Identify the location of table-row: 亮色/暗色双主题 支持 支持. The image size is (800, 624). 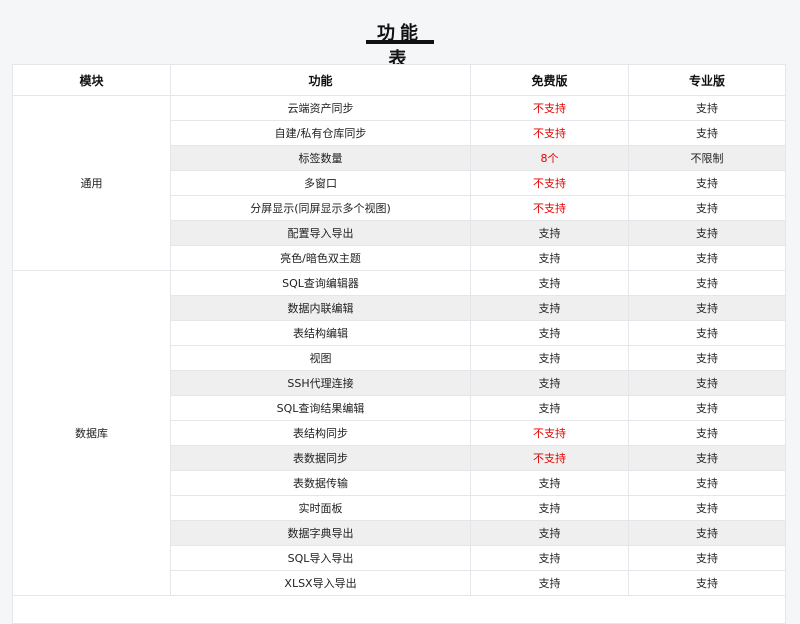
(478, 258).